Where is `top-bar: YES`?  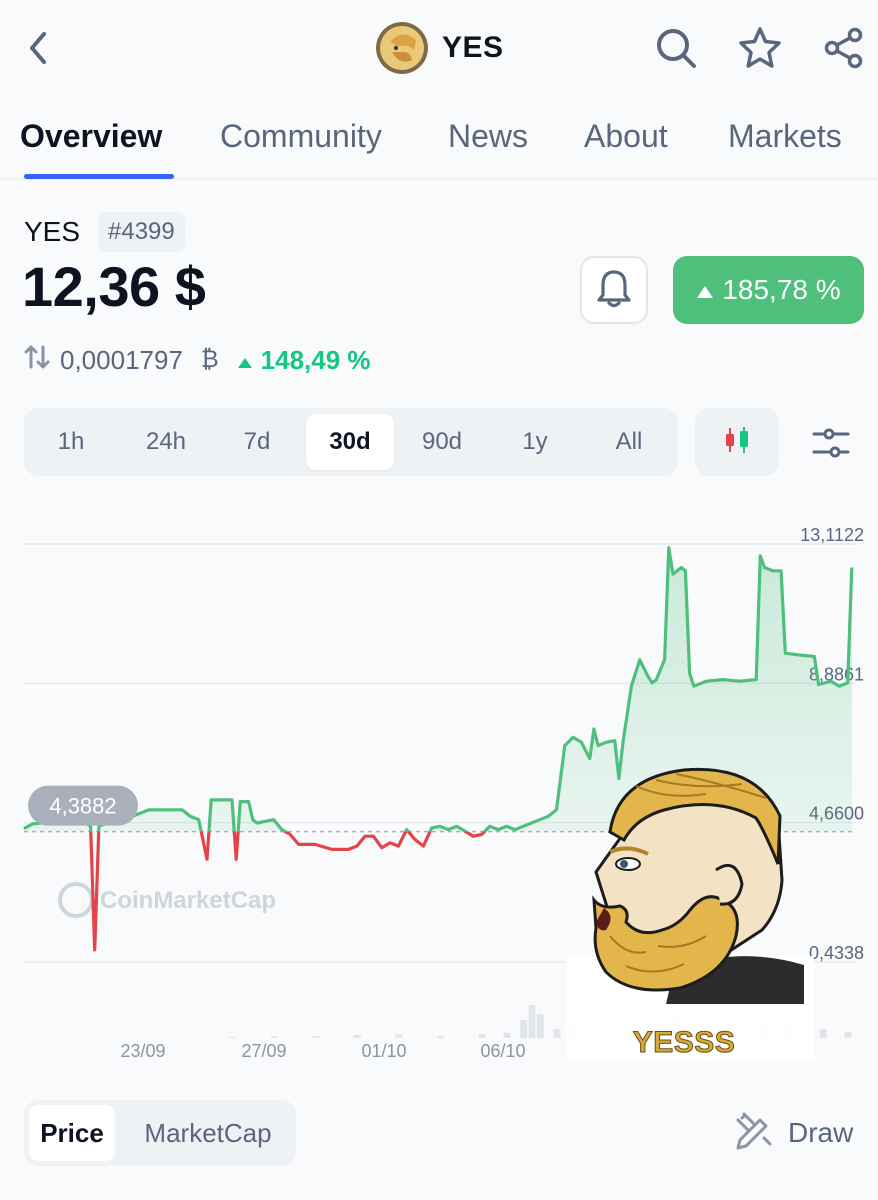 top-bar: YES is located at coordinates (439, 50).